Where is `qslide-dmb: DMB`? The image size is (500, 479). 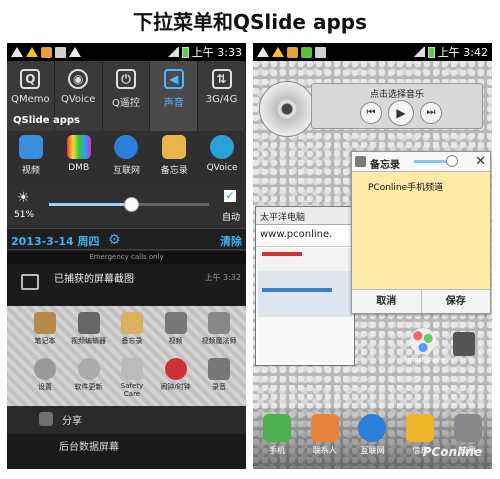 qslide-dmb: DMB is located at coordinates (79, 158).